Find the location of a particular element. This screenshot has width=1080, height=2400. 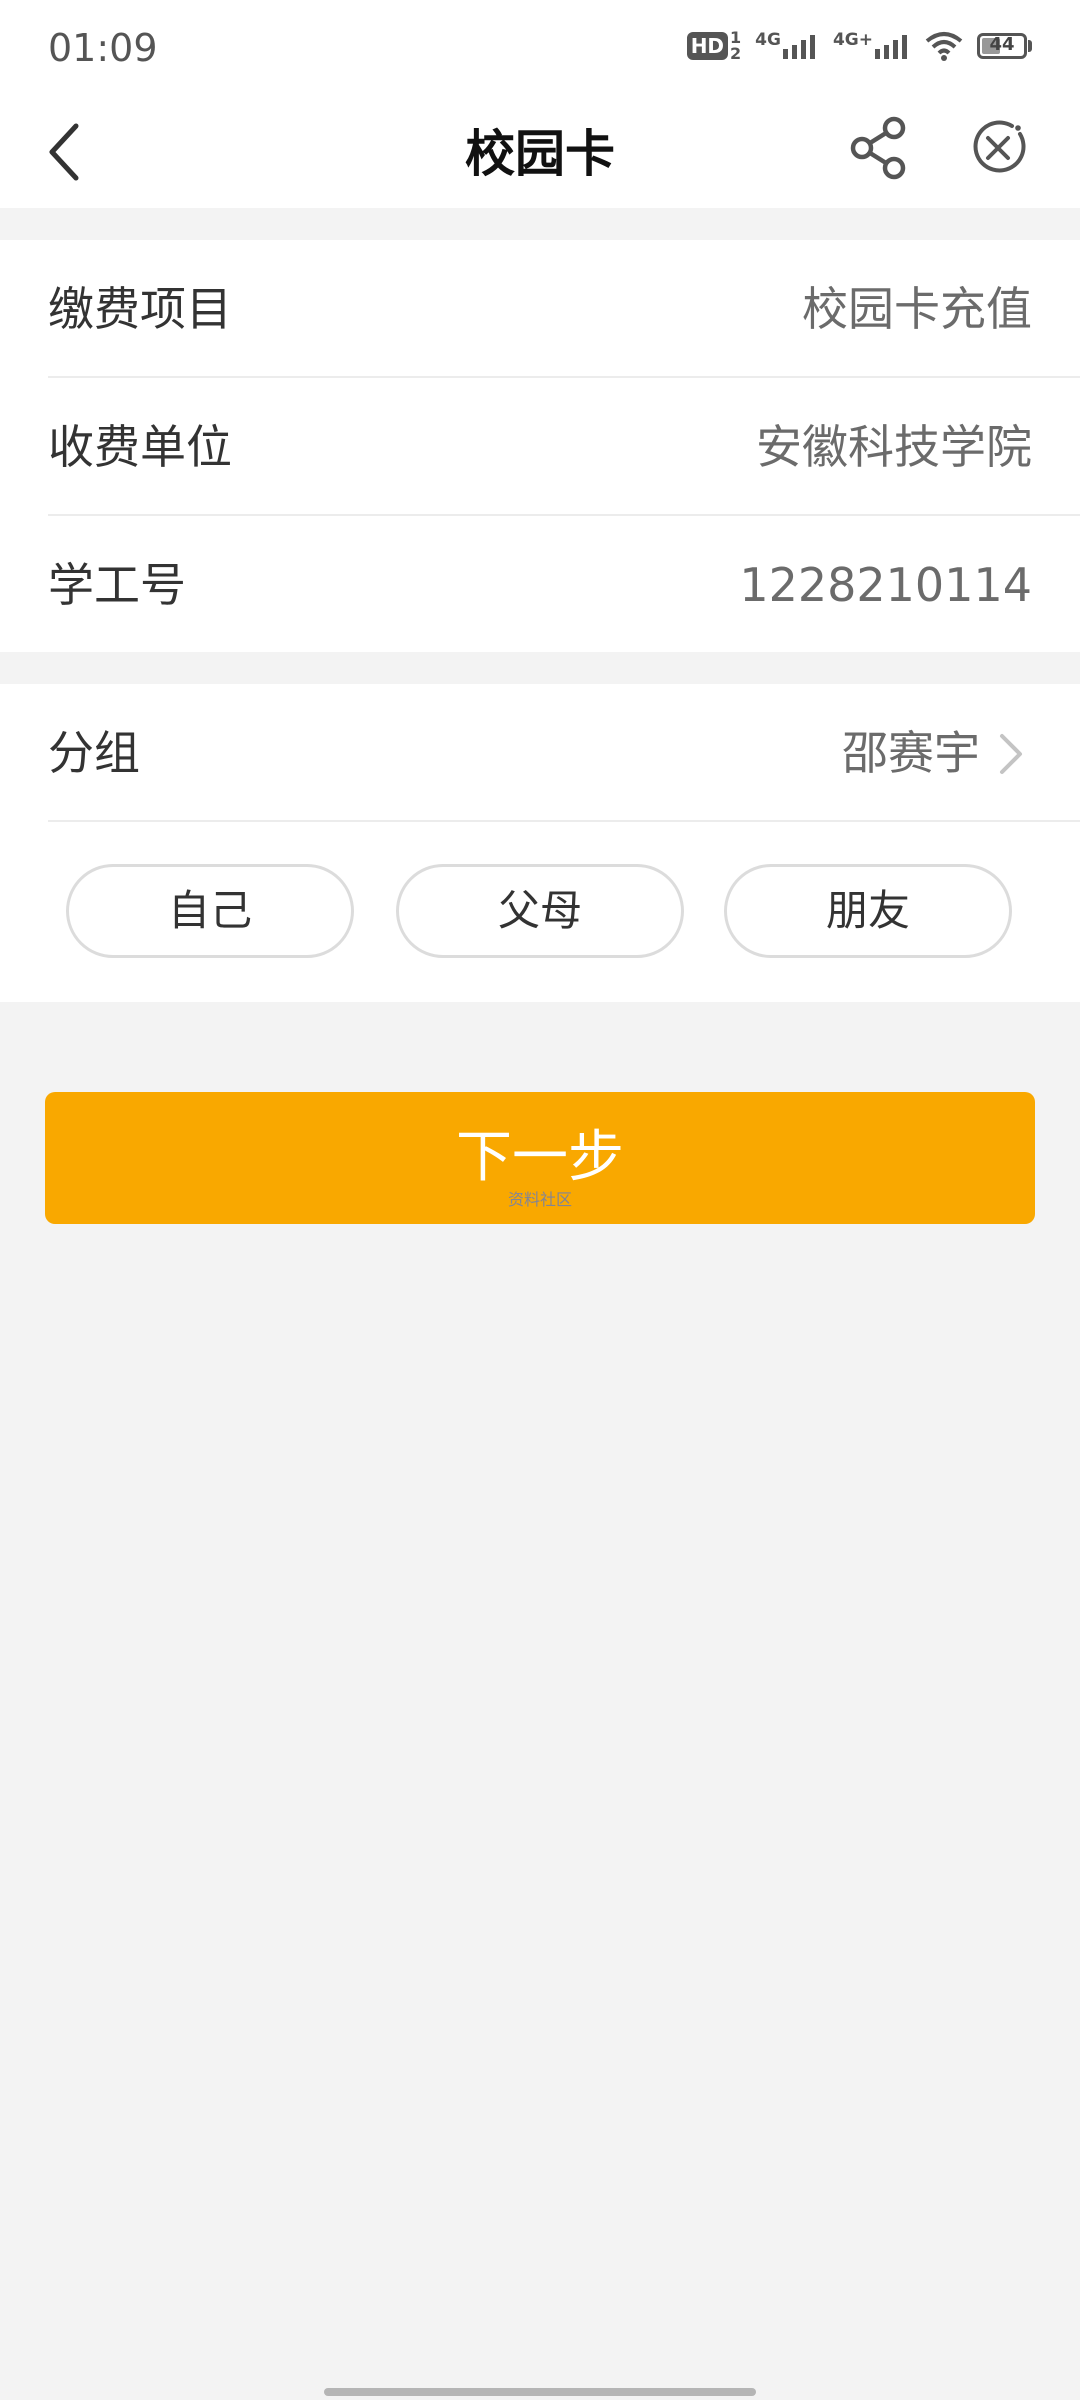

group-option-friends: 朋友 is located at coordinates (868, 911).